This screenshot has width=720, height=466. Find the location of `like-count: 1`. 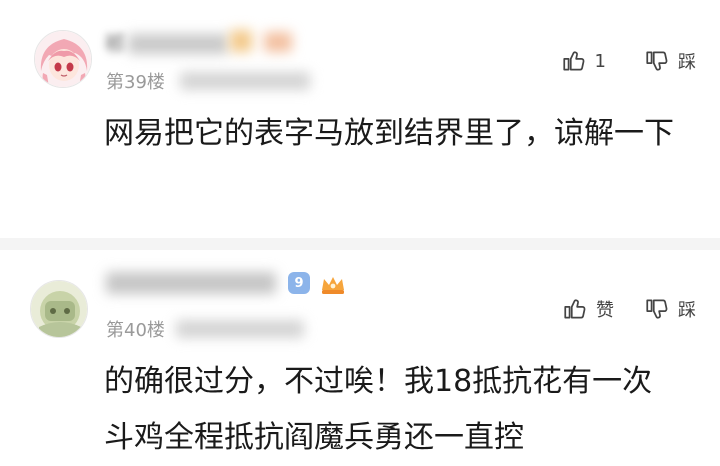

like-count: 1 is located at coordinates (600, 61).